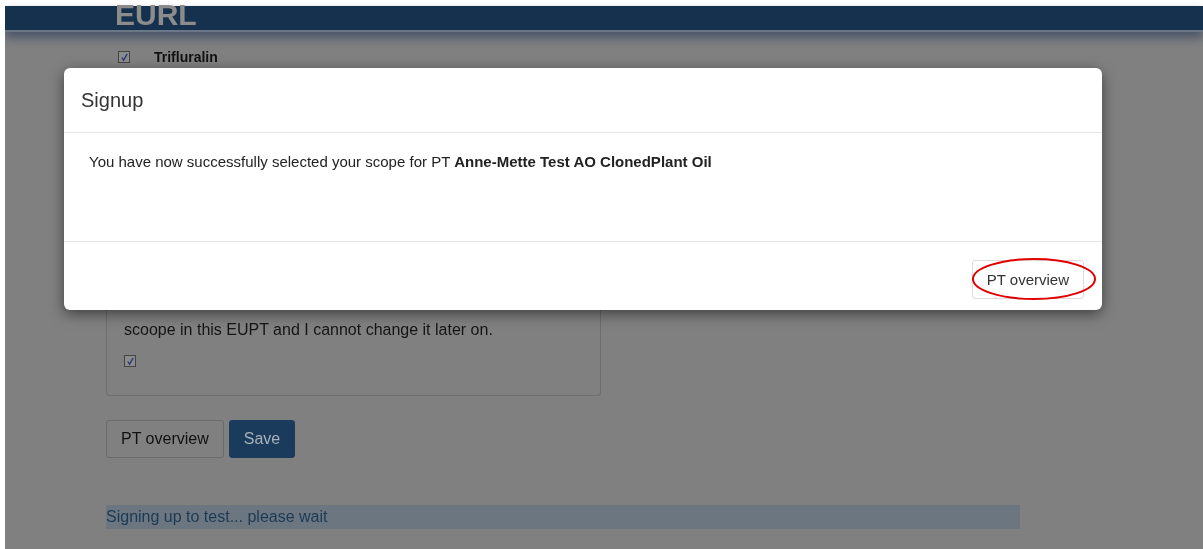  I want to click on logo-text: EURL, so click(156, 15).